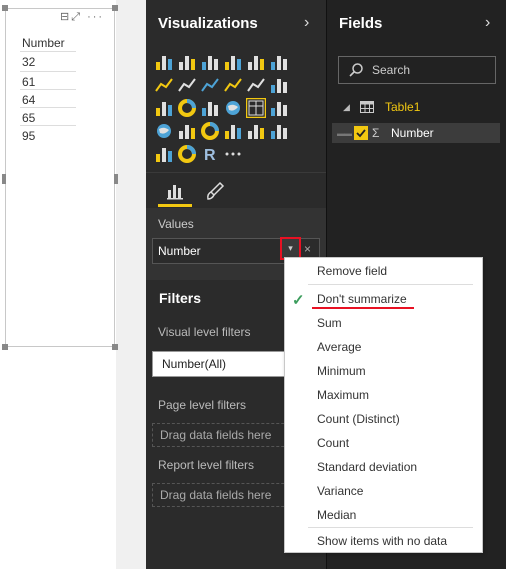 The width and height of the screenshot is (506, 569). Describe the element at coordinates (233, 85) in the screenshot. I see `line-column-icon` at that location.